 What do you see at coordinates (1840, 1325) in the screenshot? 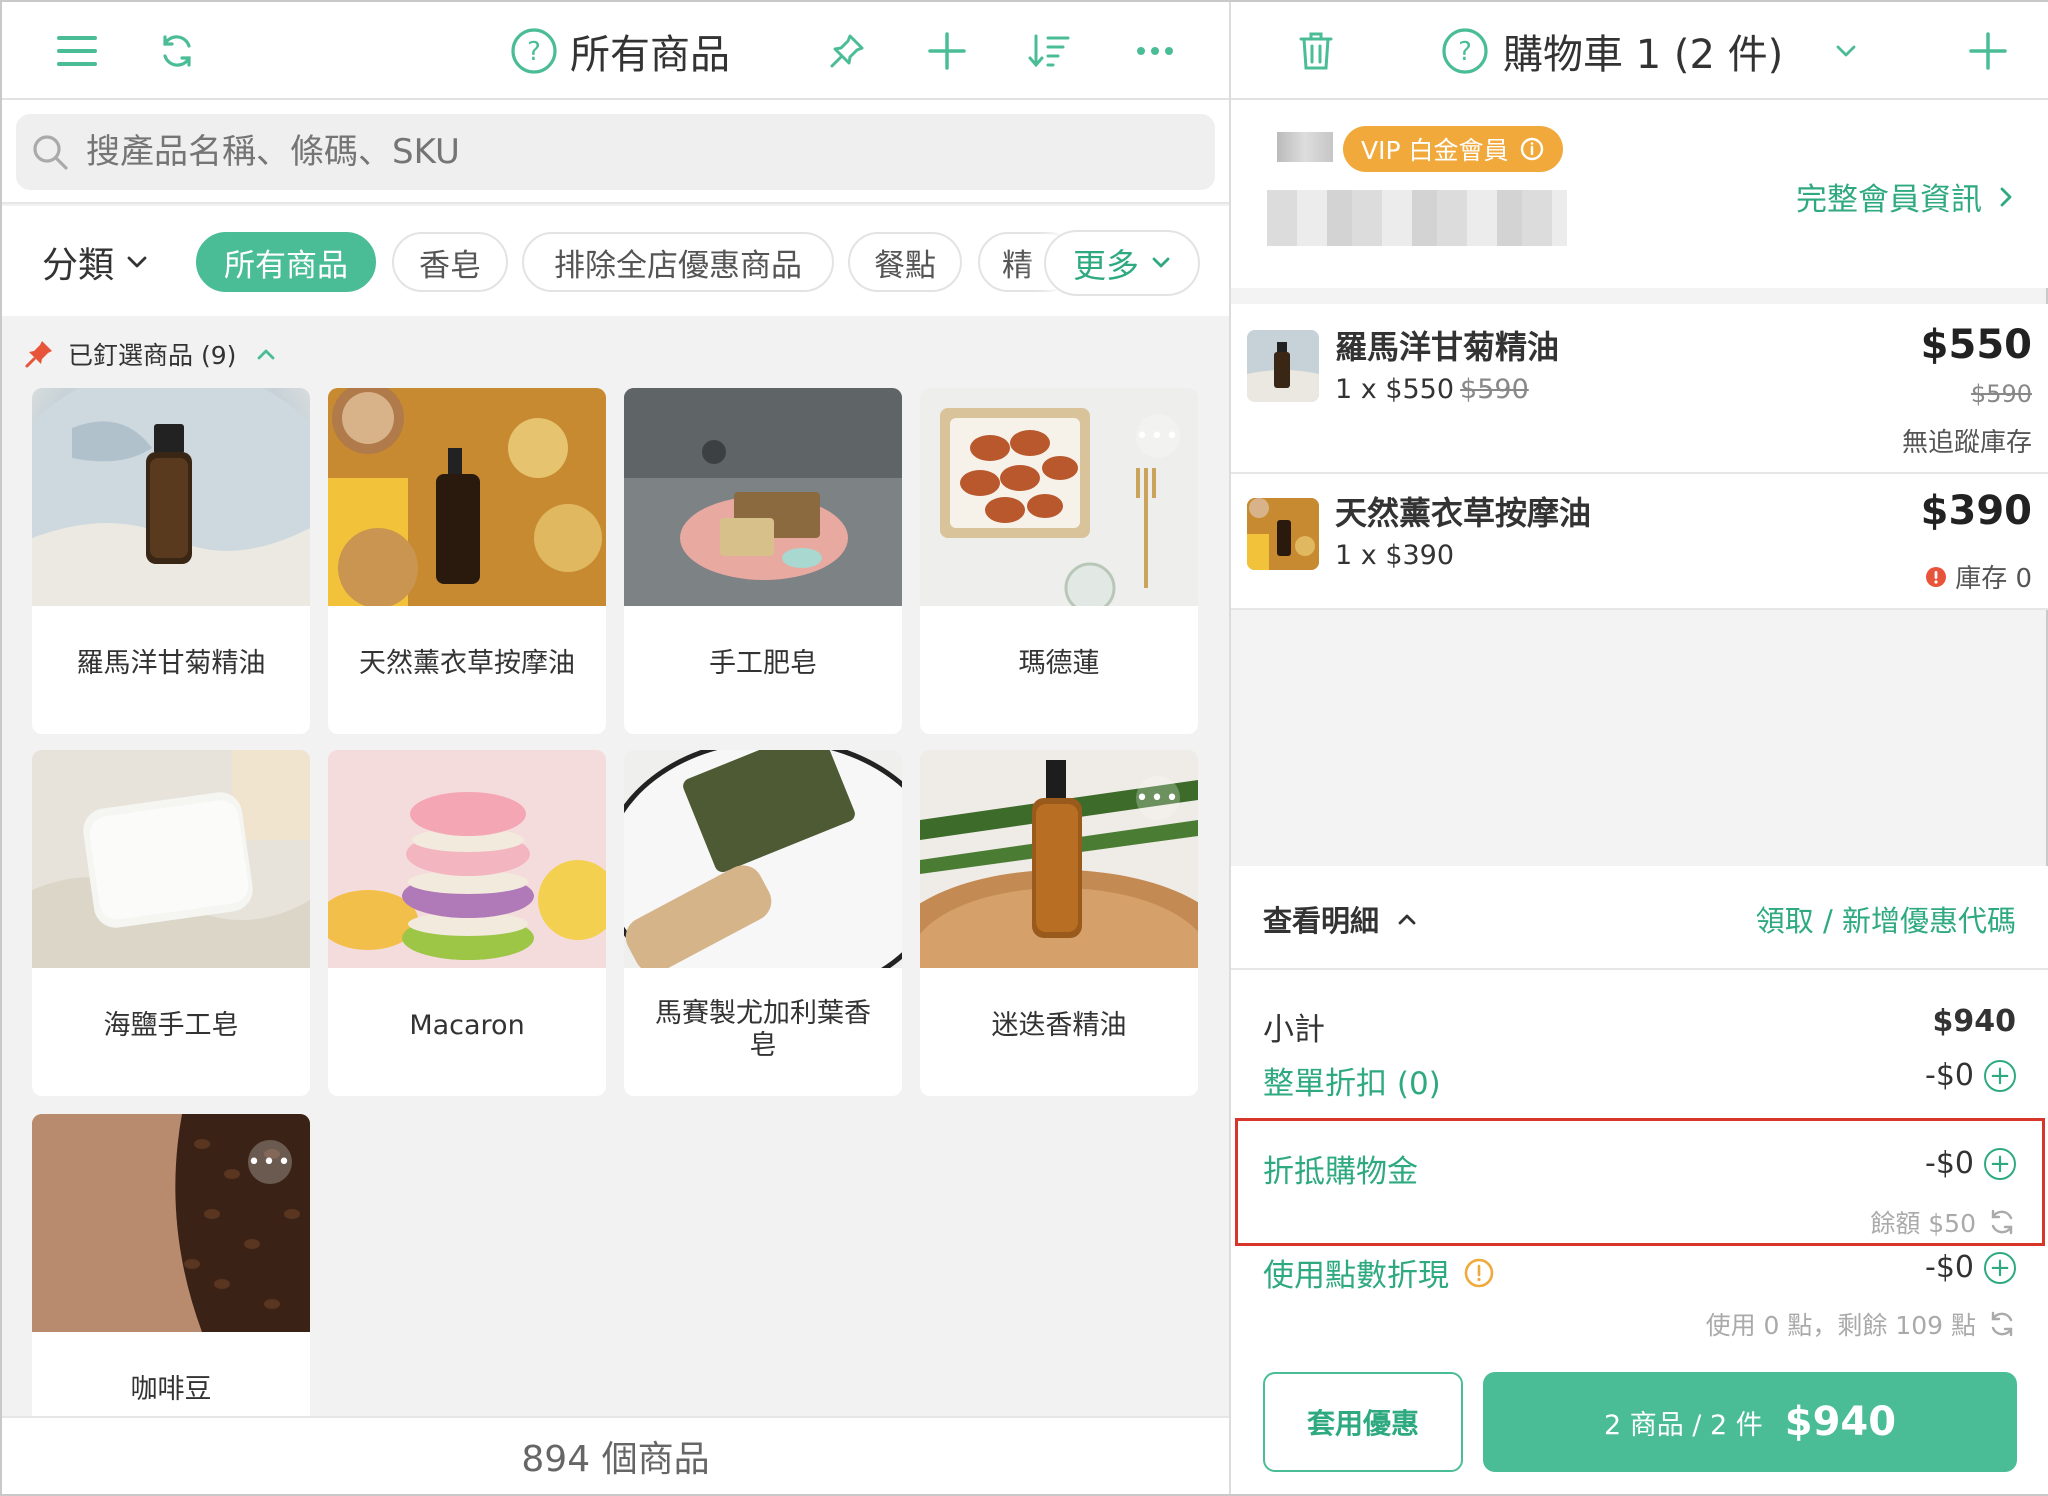
I see `points-info-text: 使用 0 點，剩餘 109 點` at bounding box center [1840, 1325].